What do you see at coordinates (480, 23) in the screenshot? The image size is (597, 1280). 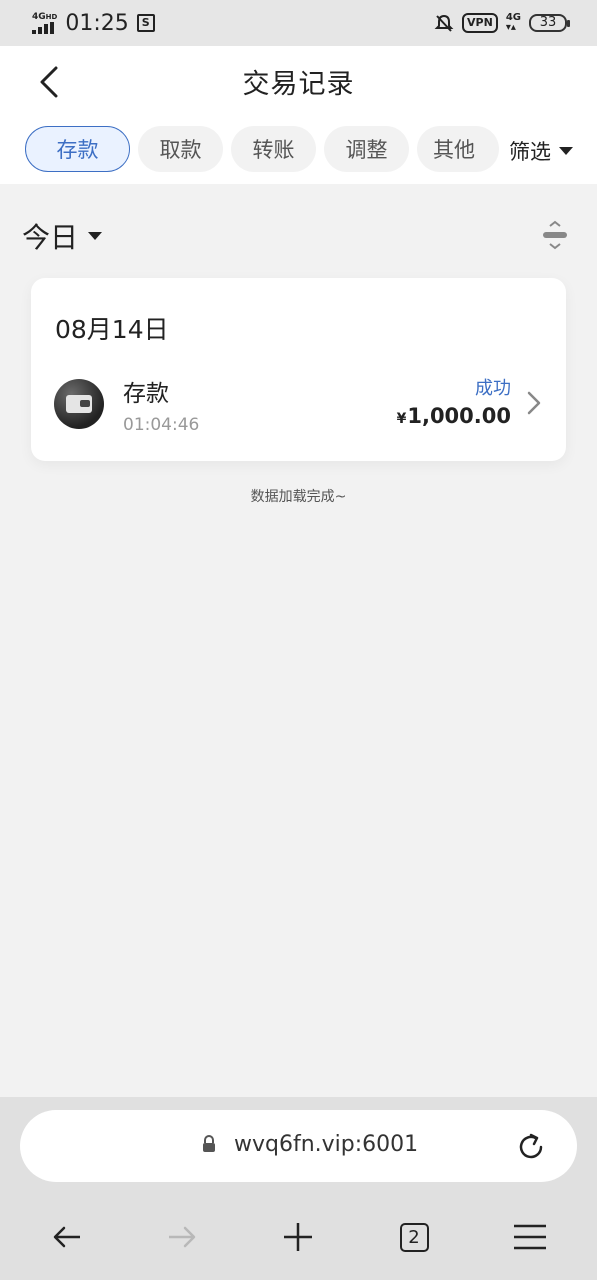 I see `vpn-badge: VPN` at bounding box center [480, 23].